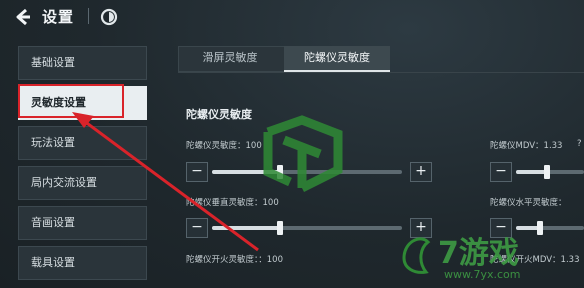  I want to click on sidebar-item-label: 局内交流设置, so click(64, 182).